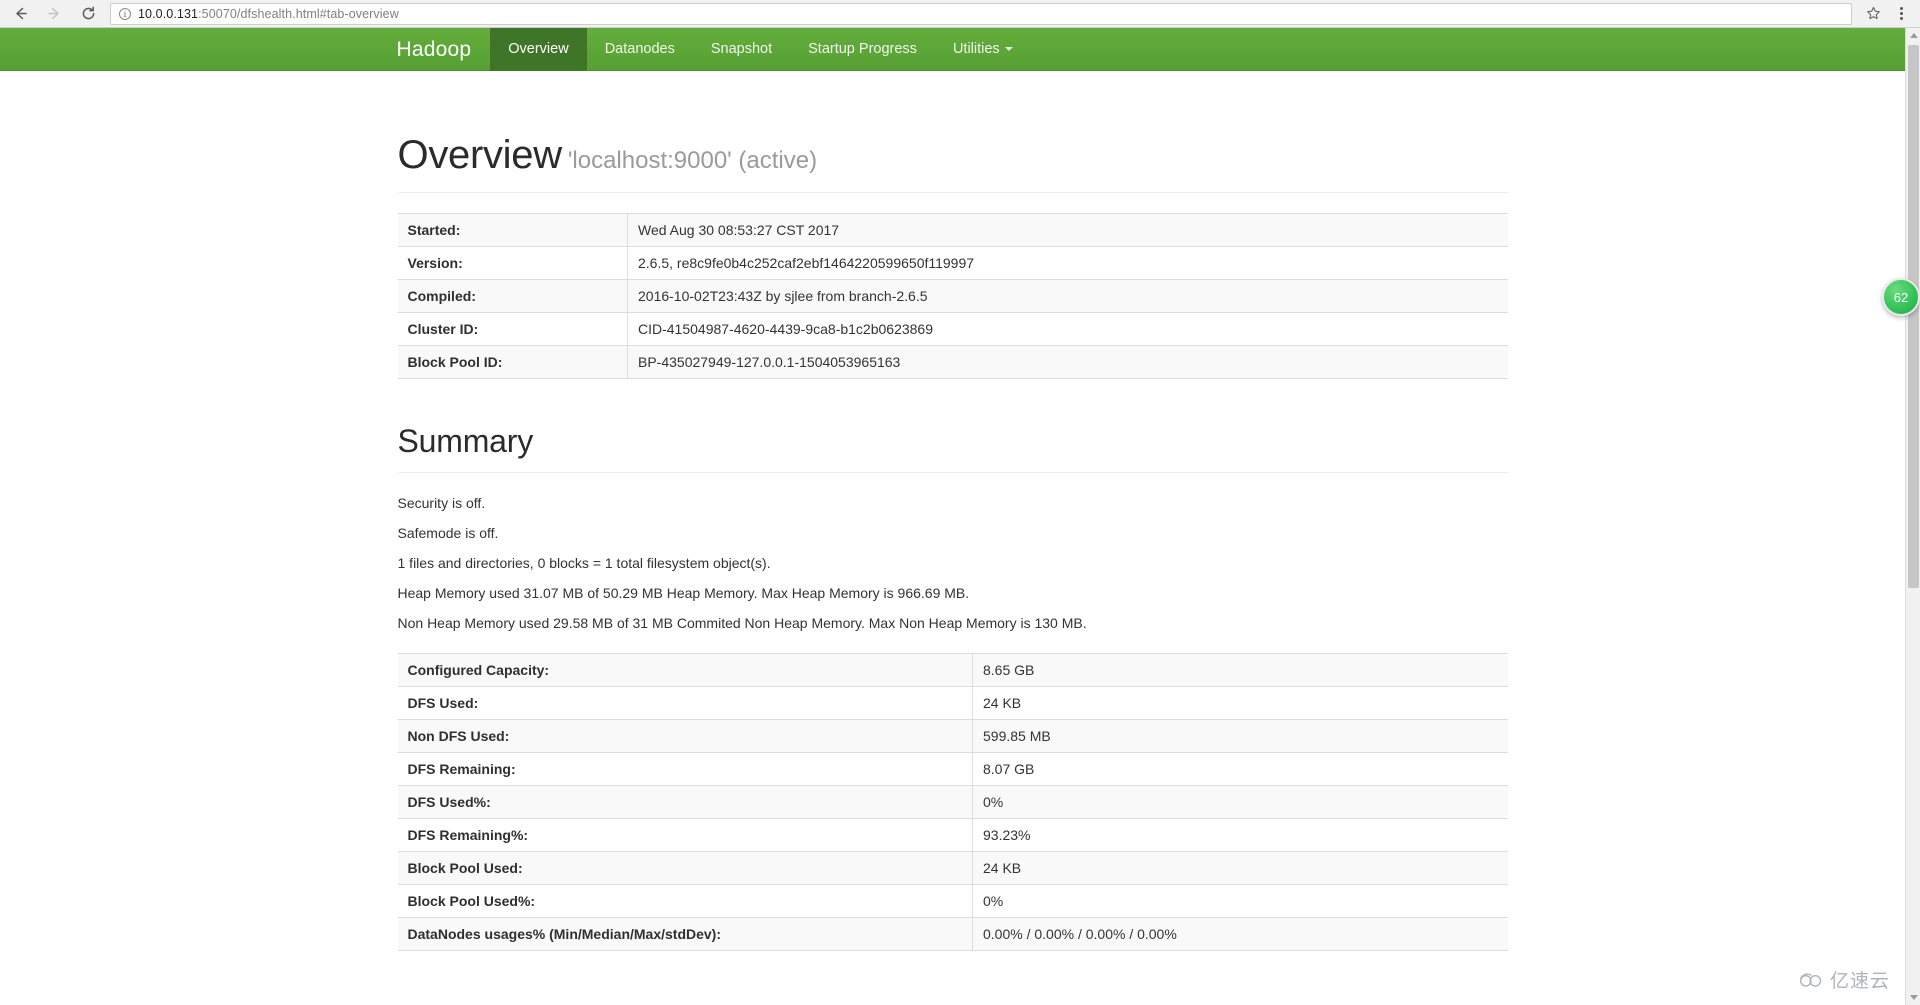  What do you see at coordinates (685, 835) in the screenshot?
I see `row-key: DFS Remaining%:` at bounding box center [685, 835].